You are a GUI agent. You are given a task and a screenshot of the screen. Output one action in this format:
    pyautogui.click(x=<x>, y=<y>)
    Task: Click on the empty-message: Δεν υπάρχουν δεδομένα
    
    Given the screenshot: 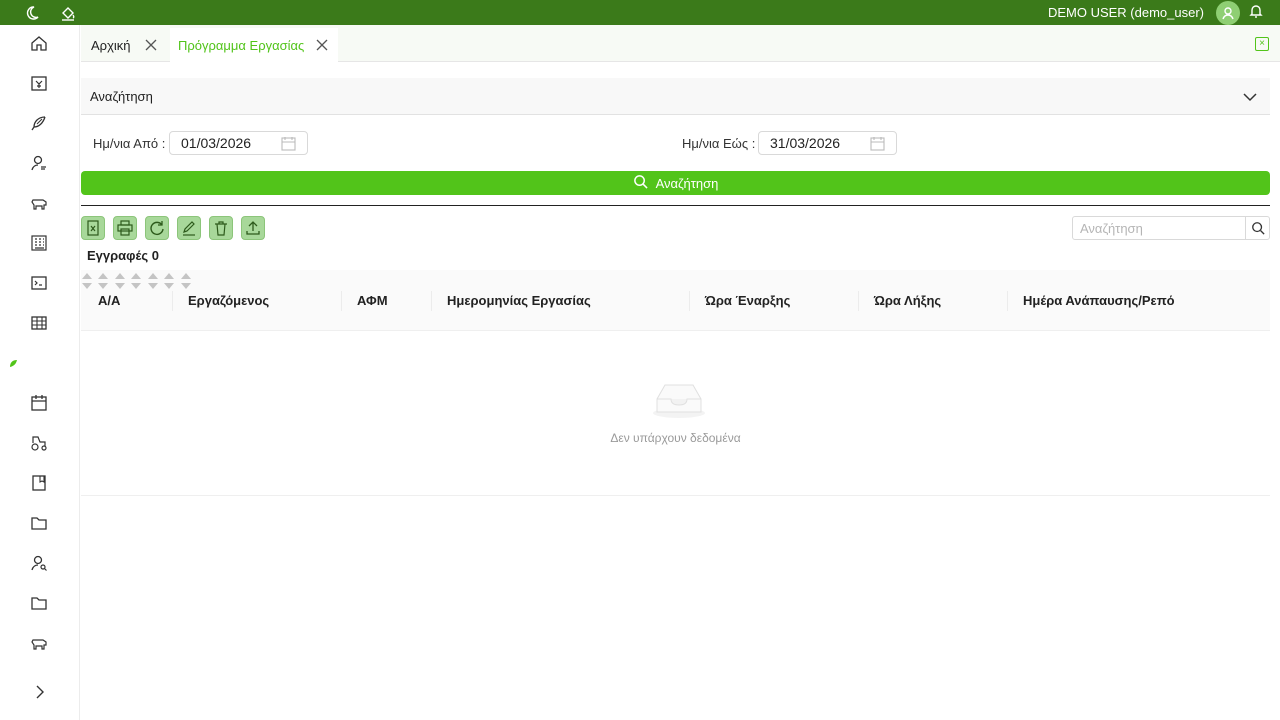 What is the action you would take?
    pyautogui.click(x=675, y=438)
    